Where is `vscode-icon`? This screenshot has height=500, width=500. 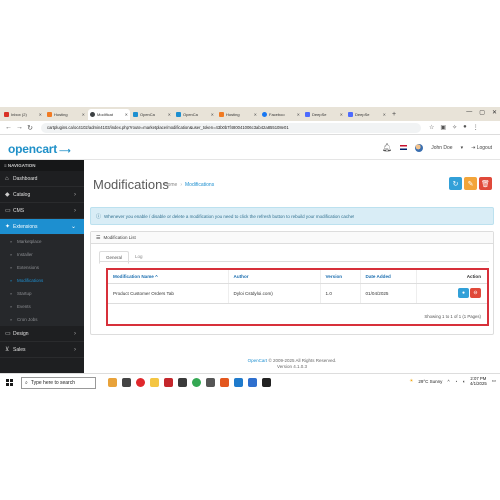 vscode-icon is located at coordinates (238, 382).